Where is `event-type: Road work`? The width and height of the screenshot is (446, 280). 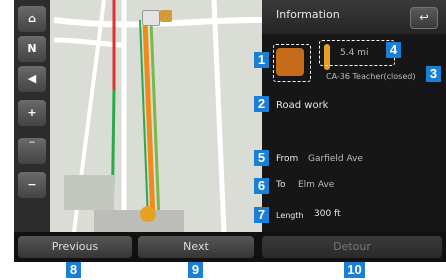 event-type: Road work is located at coordinates (302, 105).